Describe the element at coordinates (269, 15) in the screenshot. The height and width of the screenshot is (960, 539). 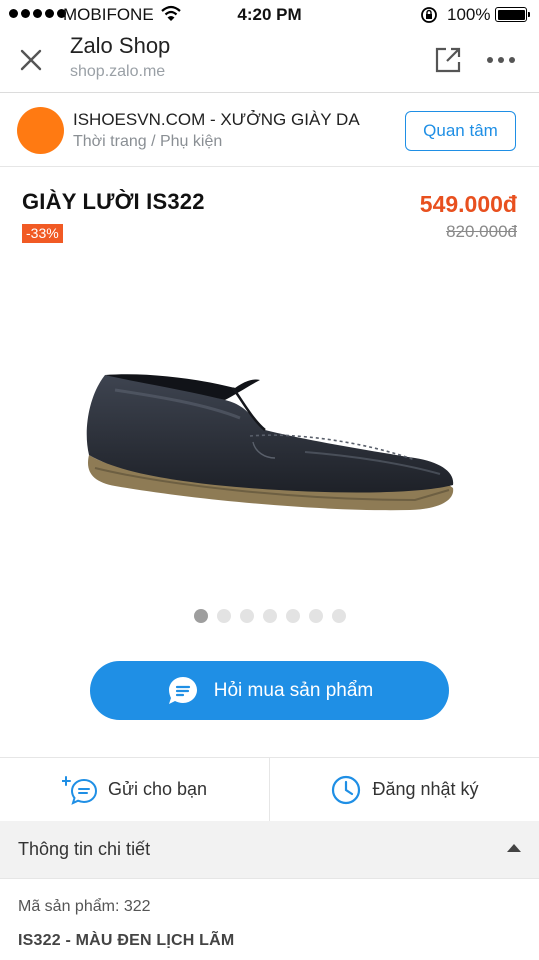
I see `status-bar: MOBIFONE 4:20 PM 100%` at that location.